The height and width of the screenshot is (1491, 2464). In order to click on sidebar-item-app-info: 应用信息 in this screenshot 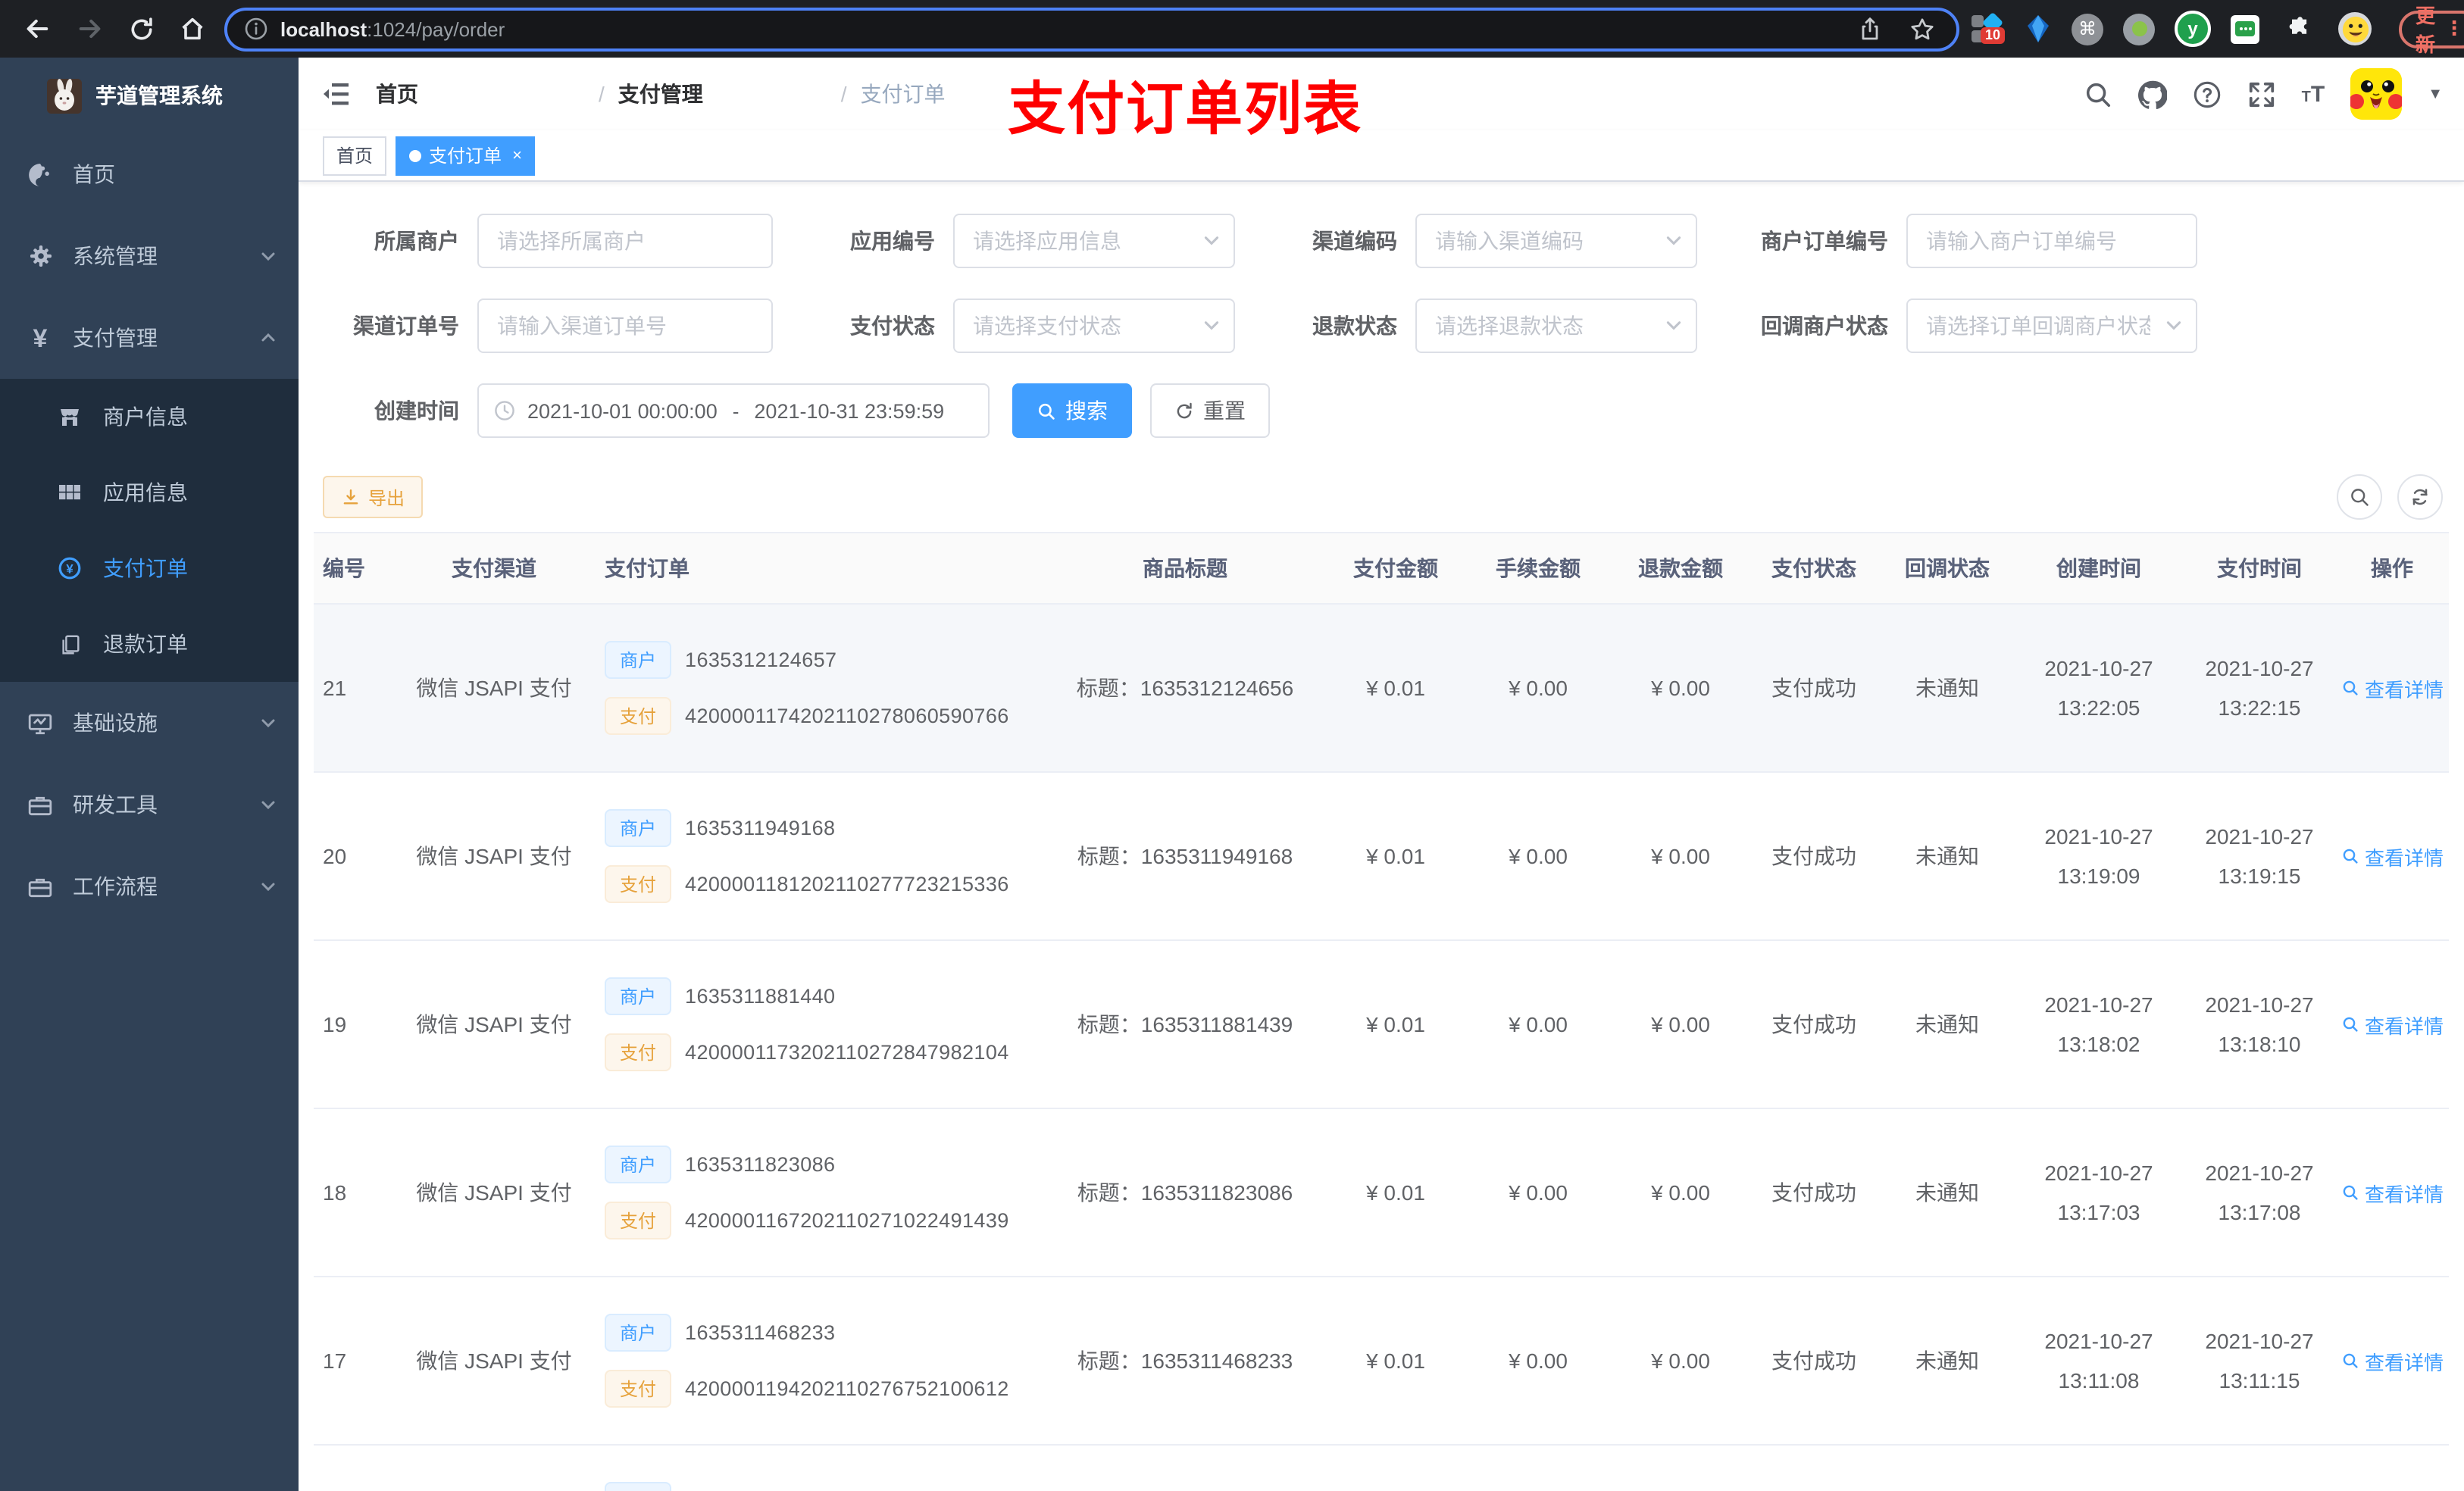, I will do `click(149, 492)`.